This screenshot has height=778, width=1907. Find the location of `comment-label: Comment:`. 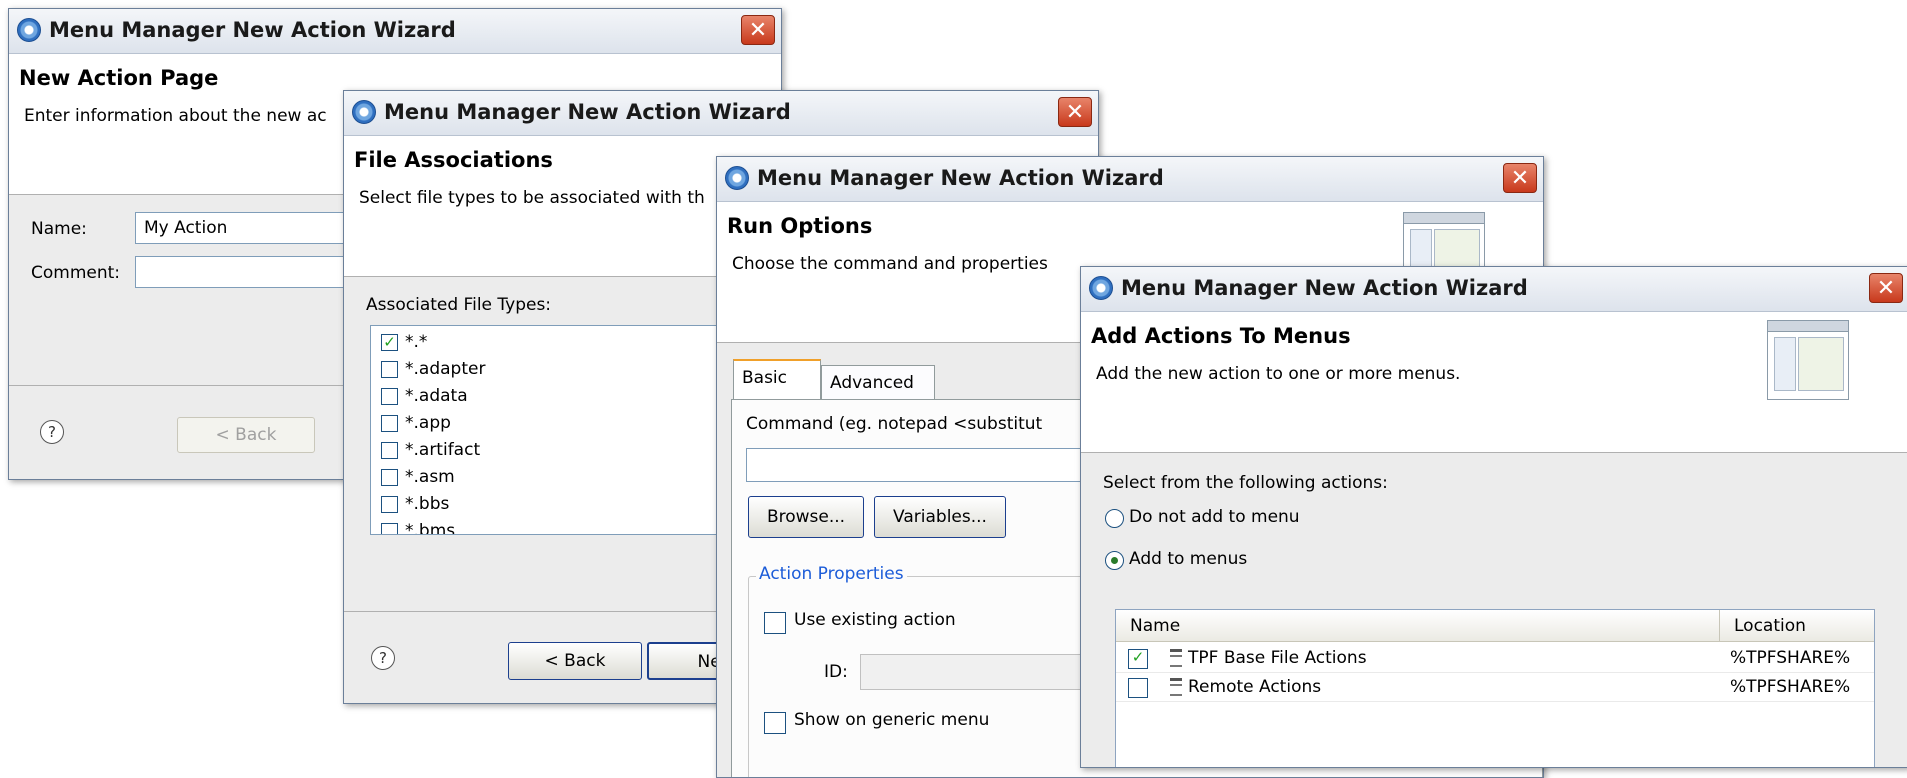

comment-label: Comment: is located at coordinates (76, 273).